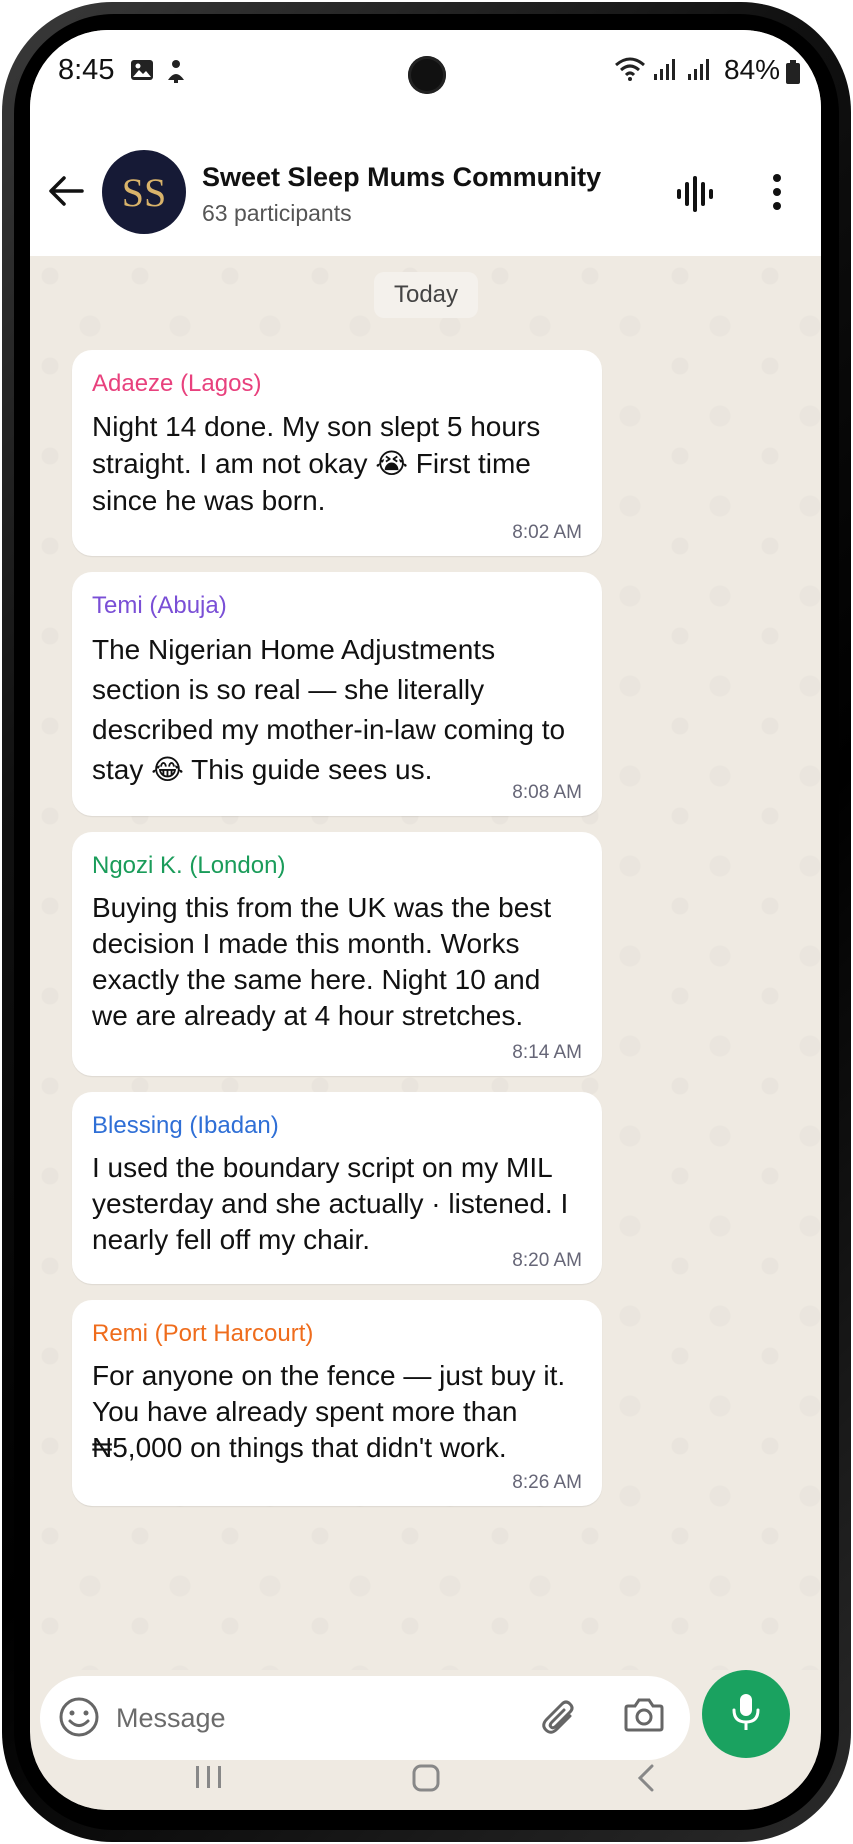 The image size is (853, 1844). What do you see at coordinates (777, 194) in the screenshot?
I see `more-options-icon` at bounding box center [777, 194].